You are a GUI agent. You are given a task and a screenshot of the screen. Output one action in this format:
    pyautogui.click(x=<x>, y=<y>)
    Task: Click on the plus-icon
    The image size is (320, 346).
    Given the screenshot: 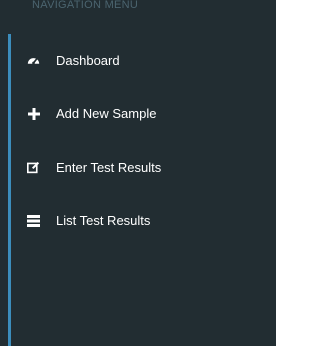 What is the action you would take?
    pyautogui.click(x=33, y=113)
    